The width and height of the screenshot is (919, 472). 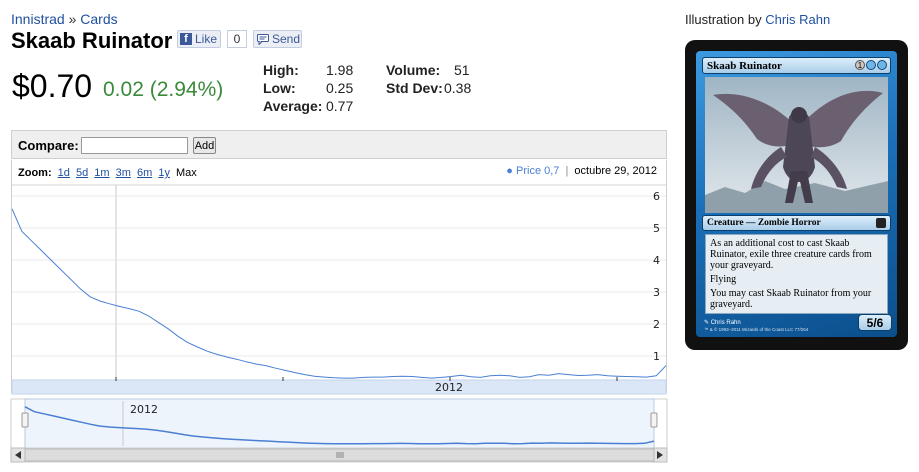 I want to click on legend-date: octubre 29, 2012, so click(x=615, y=171).